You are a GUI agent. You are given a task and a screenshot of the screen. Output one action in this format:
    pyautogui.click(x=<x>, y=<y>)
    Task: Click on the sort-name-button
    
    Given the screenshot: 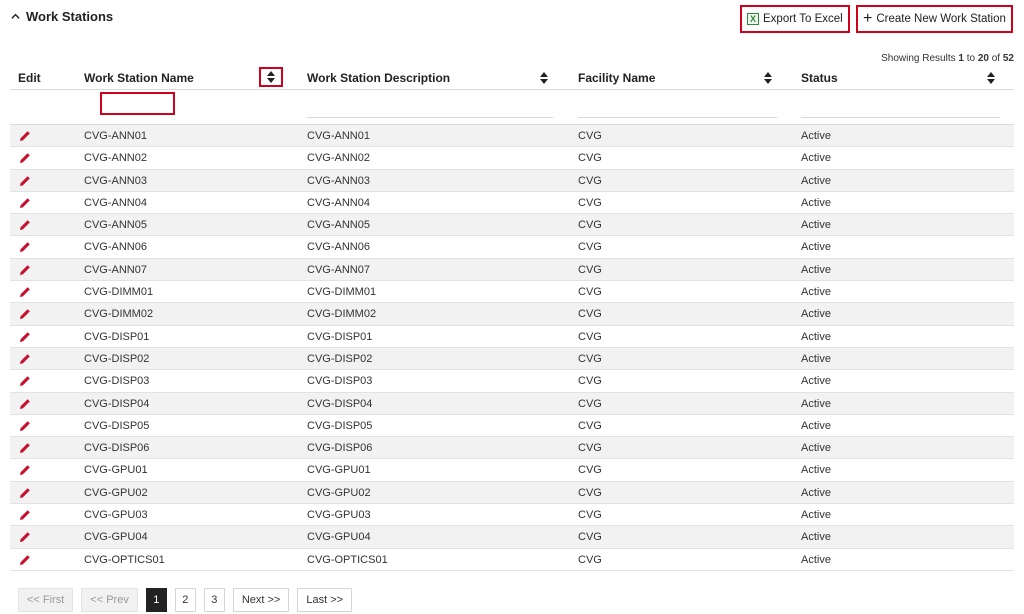 What is the action you would take?
    pyautogui.click(x=271, y=77)
    